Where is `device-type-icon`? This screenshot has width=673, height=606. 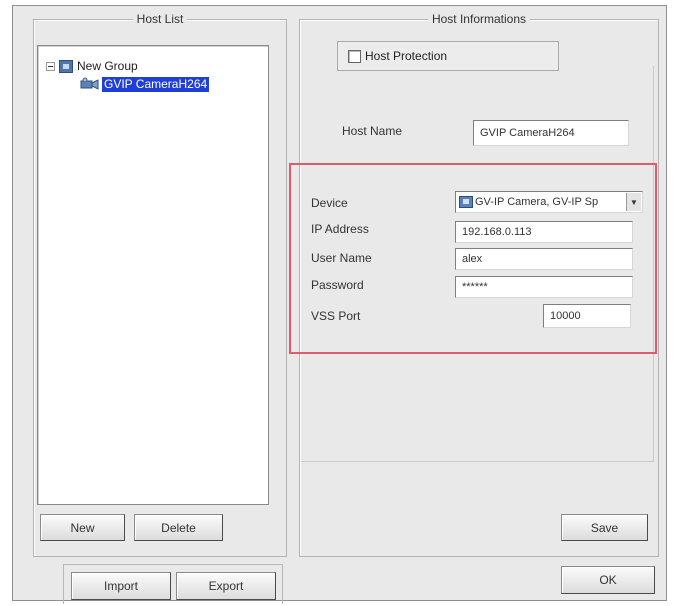 device-type-icon is located at coordinates (466, 202).